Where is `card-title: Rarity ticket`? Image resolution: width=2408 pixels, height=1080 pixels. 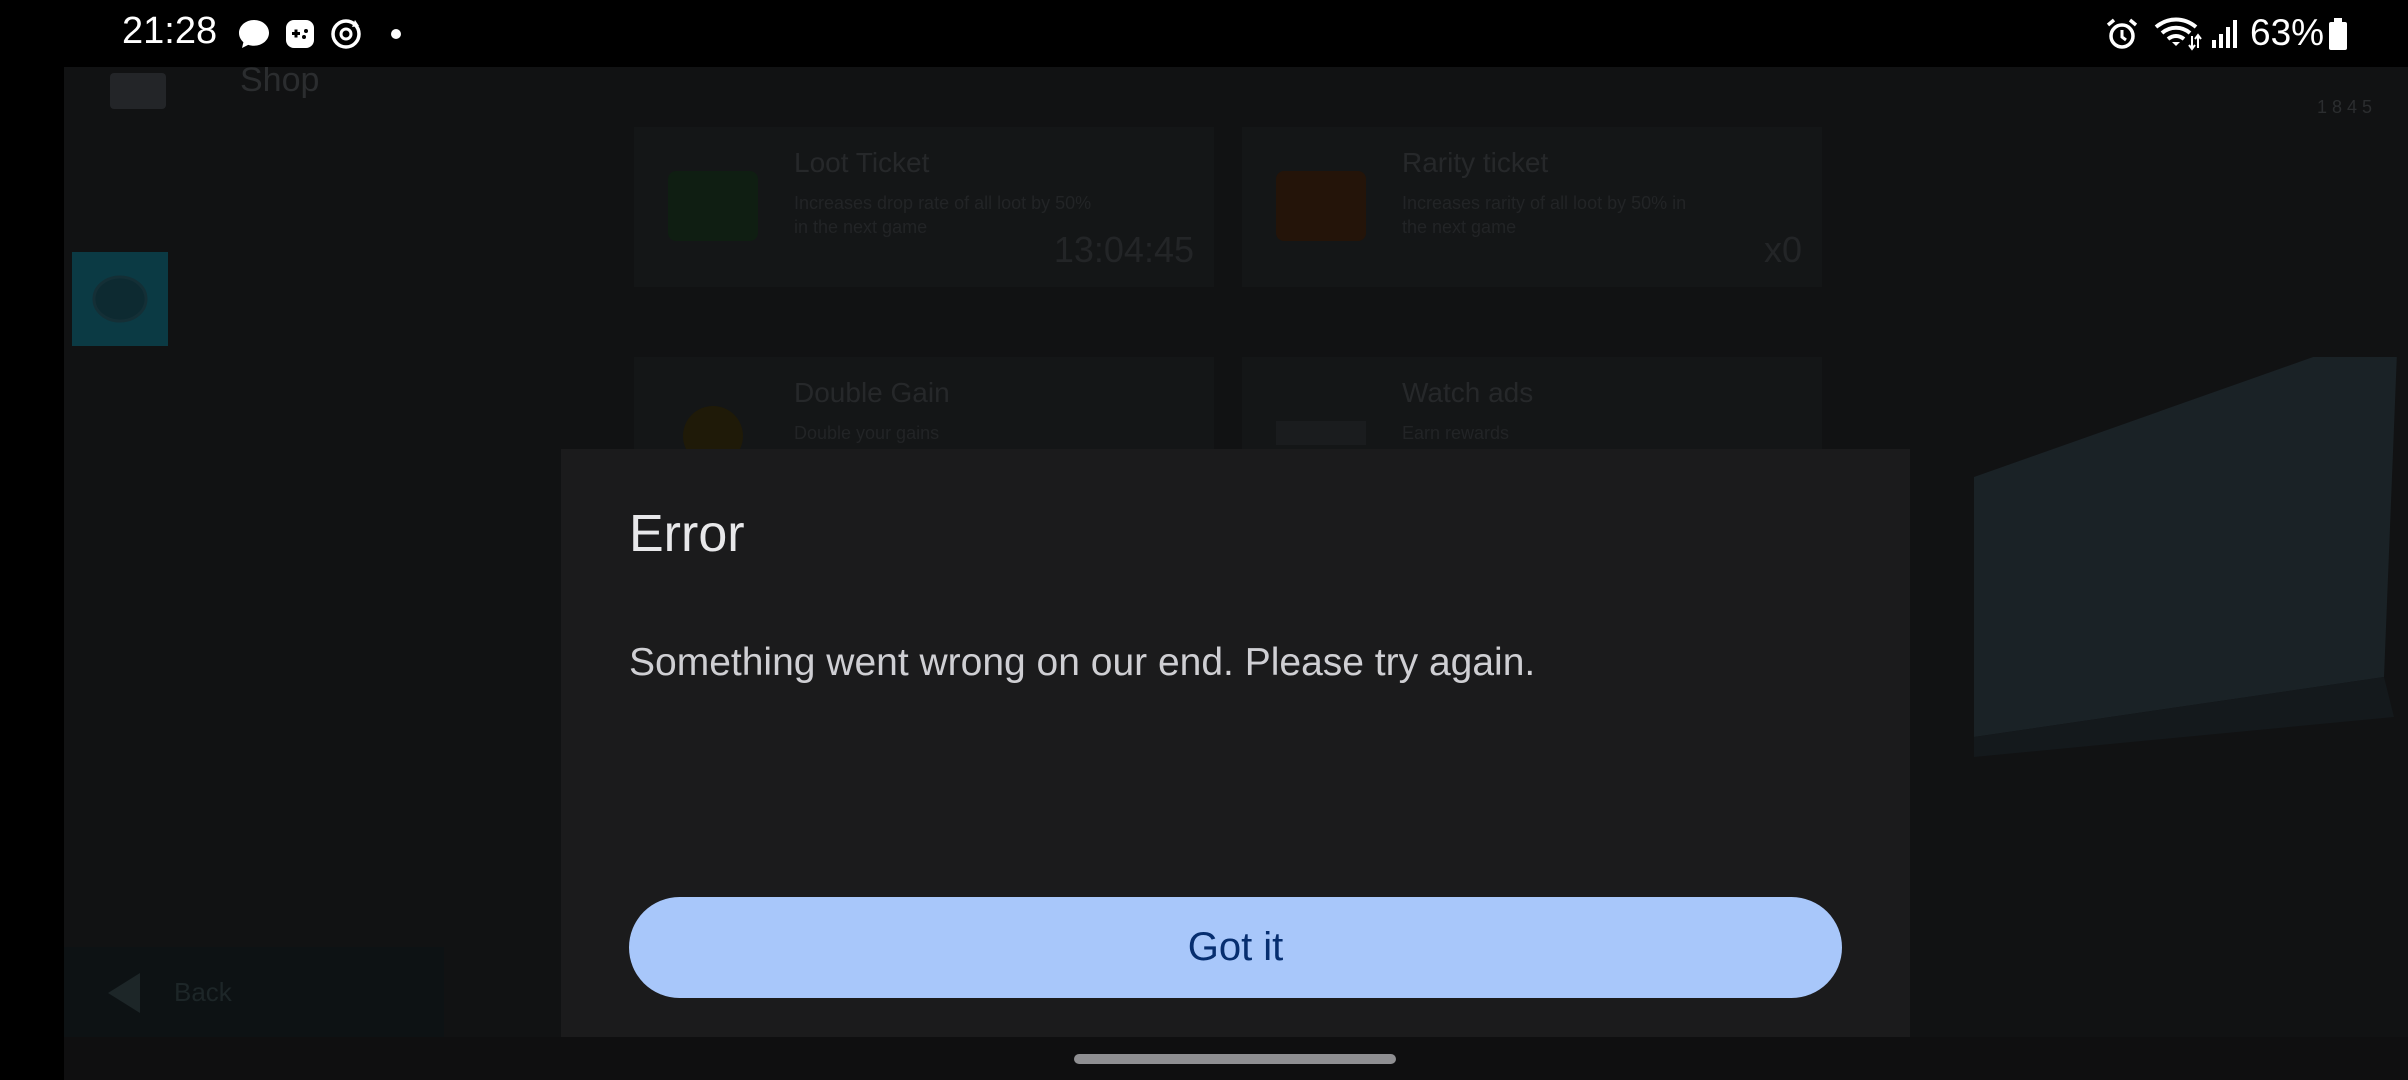
card-title: Rarity ticket is located at coordinates (1475, 162).